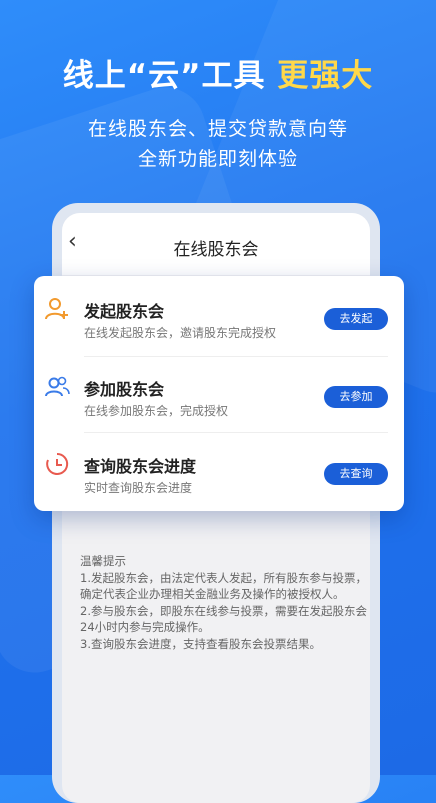 Image resolution: width=436 pixels, height=803 pixels. I want to click on tips-title: 温馨提示, so click(103, 561).